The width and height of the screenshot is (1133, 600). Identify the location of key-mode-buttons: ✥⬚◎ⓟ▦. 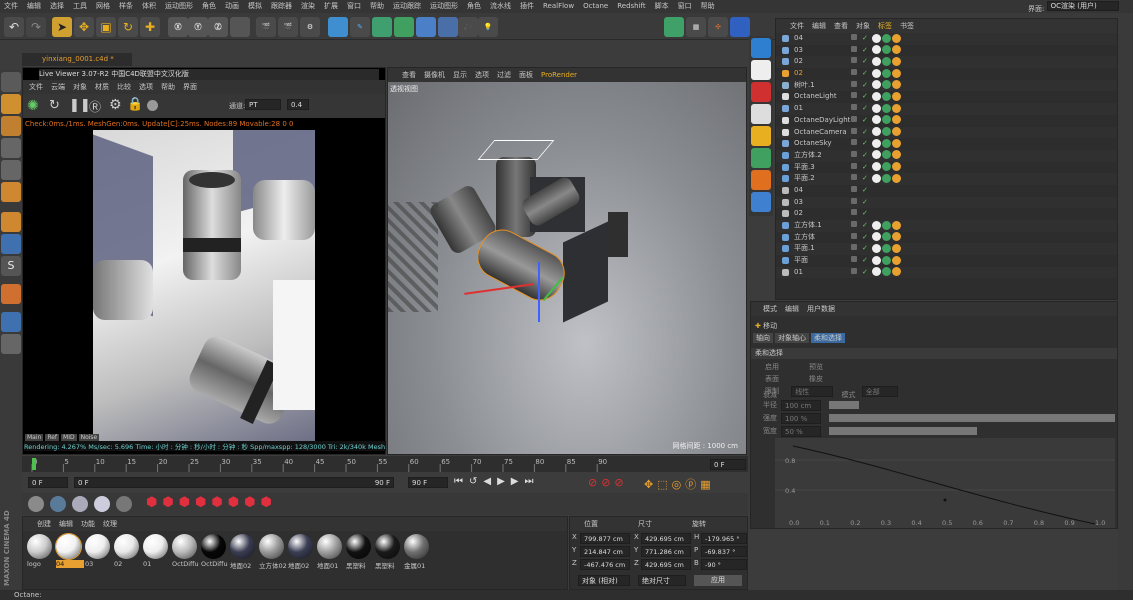
(679, 484).